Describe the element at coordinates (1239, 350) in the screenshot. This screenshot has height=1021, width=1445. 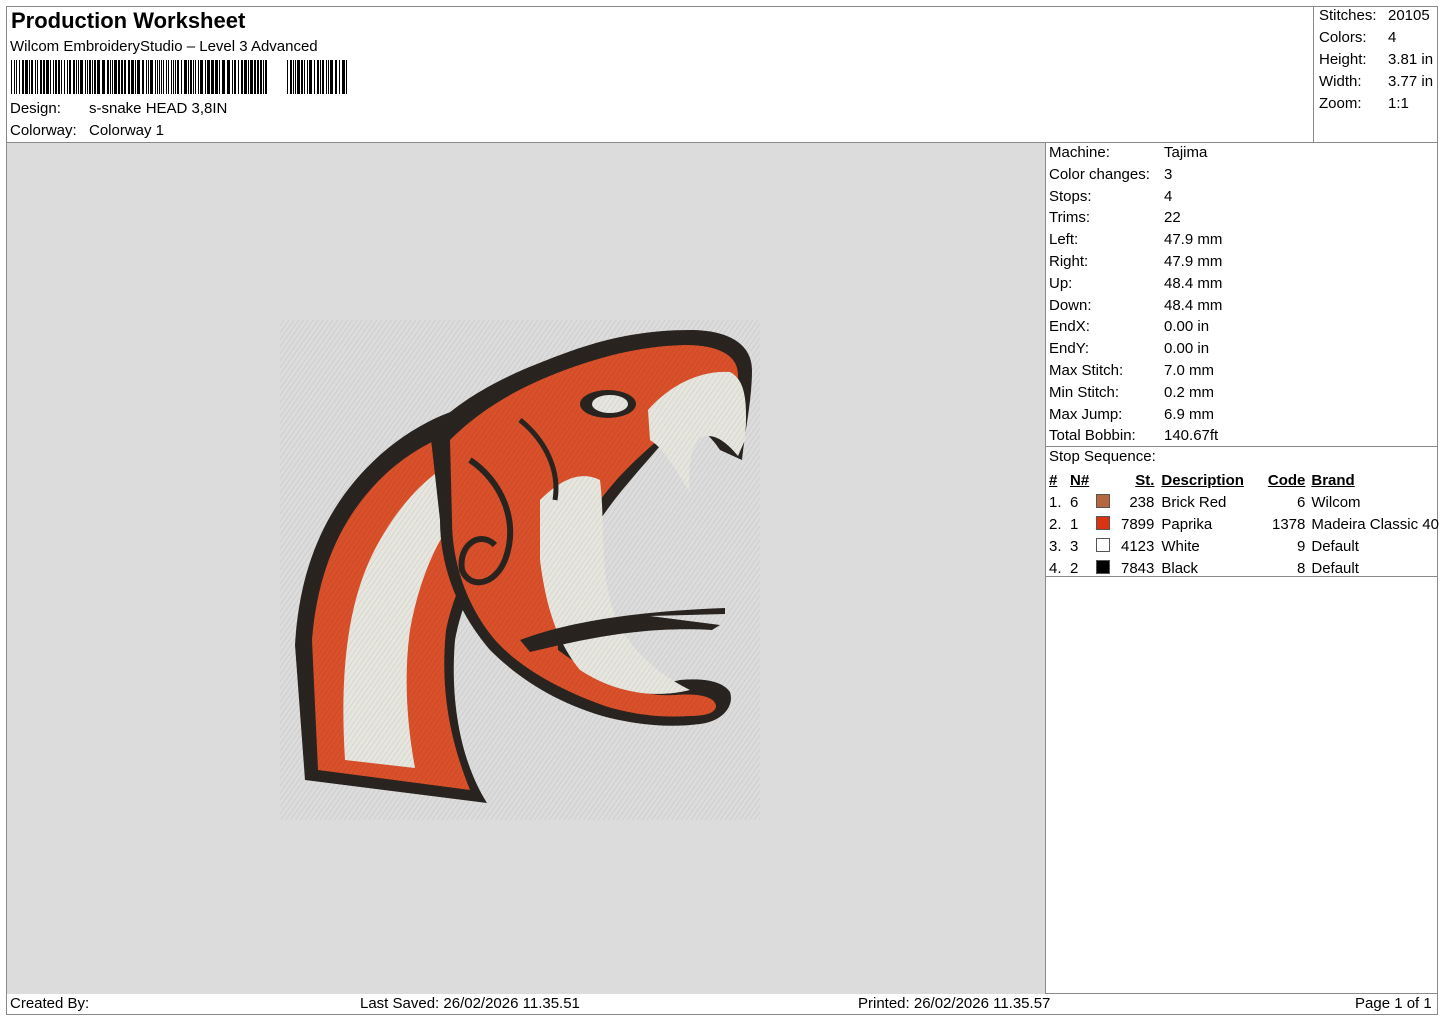
I see `machine-info-row: EndY: 0.00 in` at that location.